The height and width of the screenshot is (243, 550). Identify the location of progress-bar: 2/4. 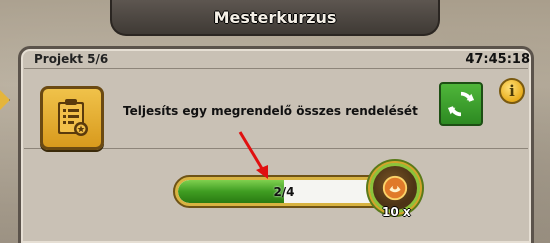
(284, 191).